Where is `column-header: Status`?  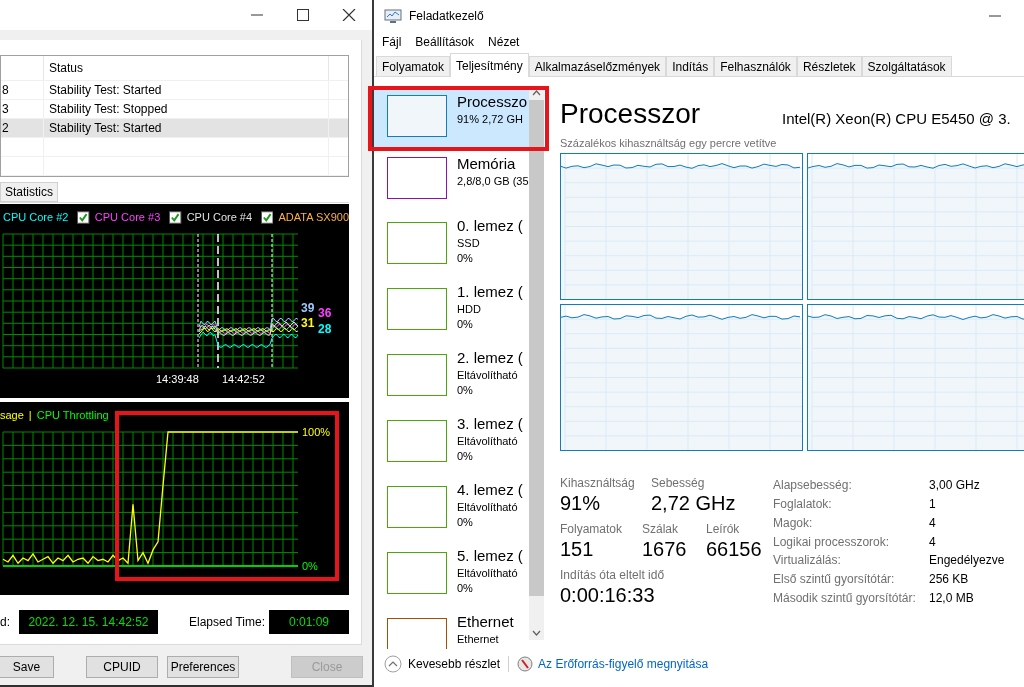
column-header: Status is located at coordinates (66, 68).